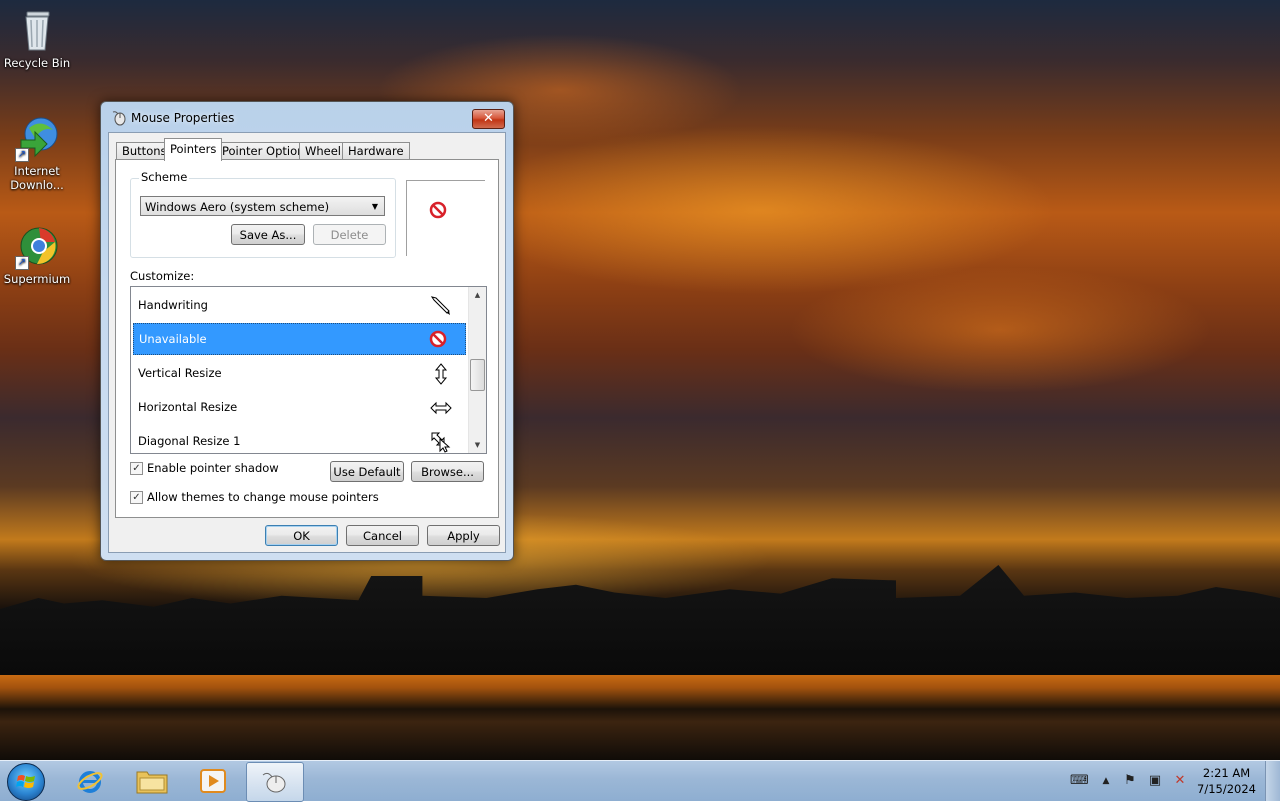 The image size is (1280, 803). Describe the element at coordinates (173, 305) in the screenshot. I see `pointer-name: Handwriting` at that location.